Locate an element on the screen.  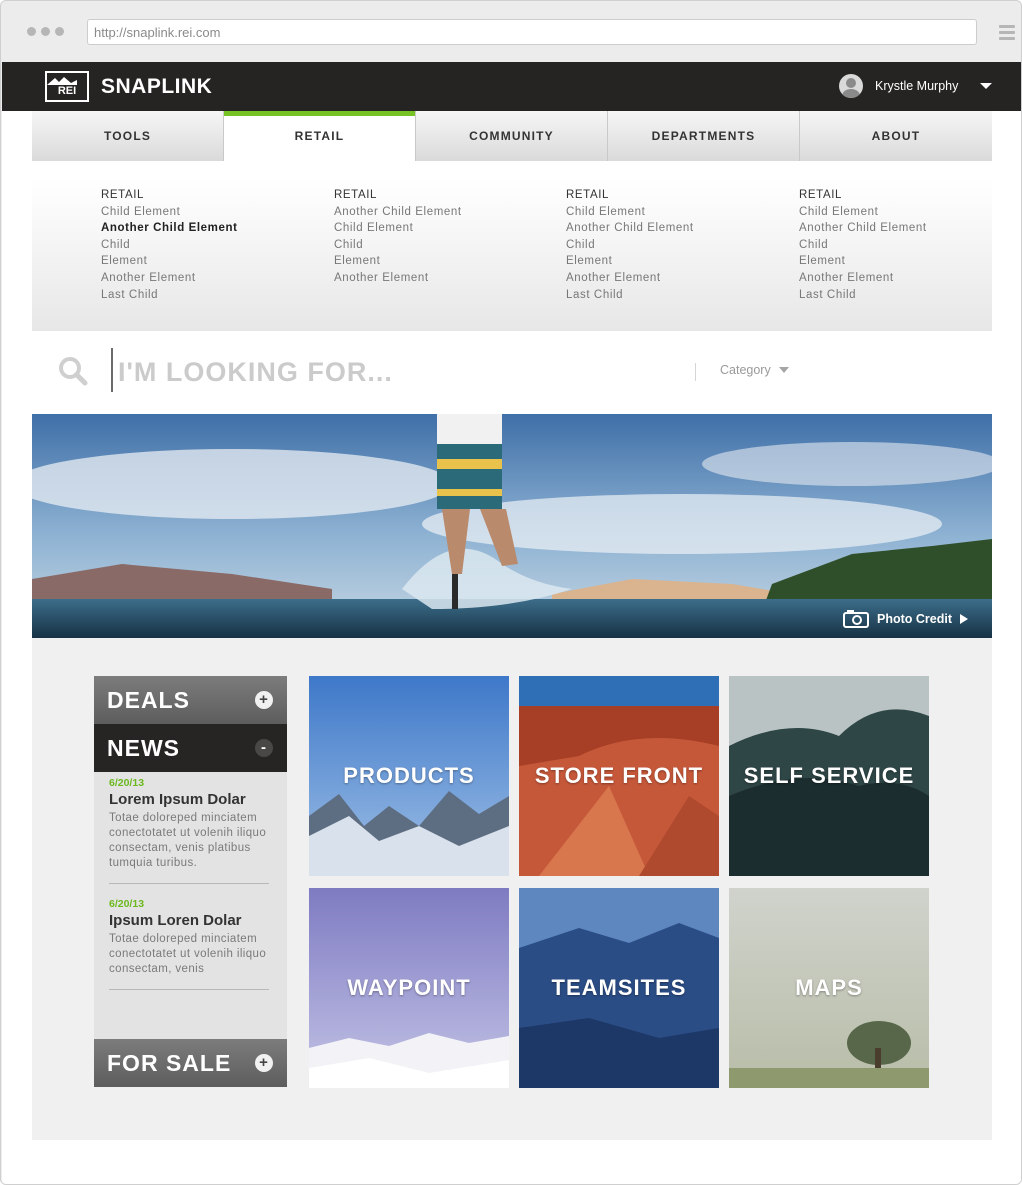
close-dot is located at coordinates (31, 31).